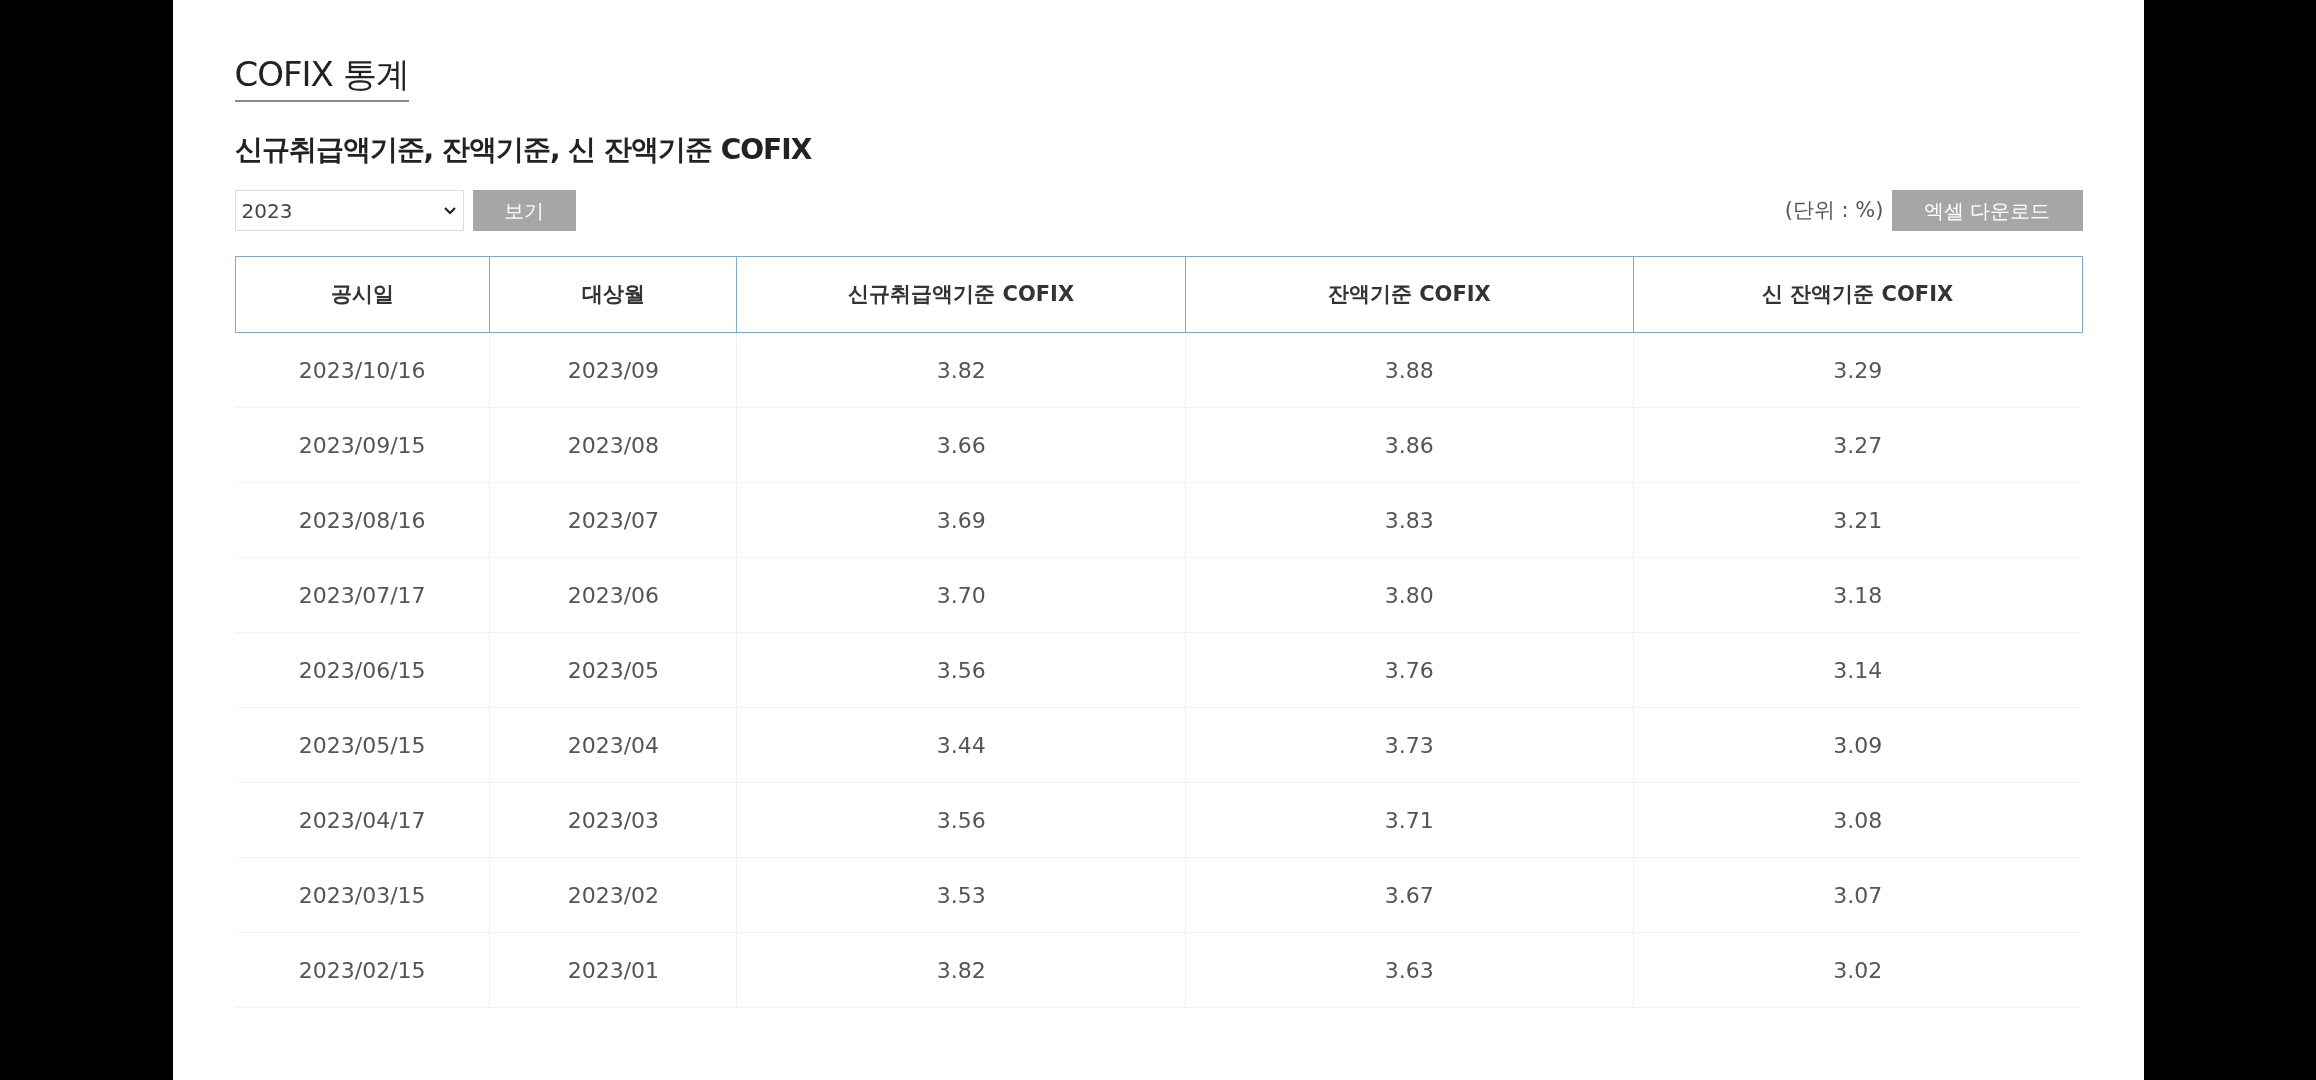 This screenshot has width=2316, height=1080. Describe the element at coordinates (362, 520) in the screenshot. I see `table-cell: 2023/08/16` at that location.